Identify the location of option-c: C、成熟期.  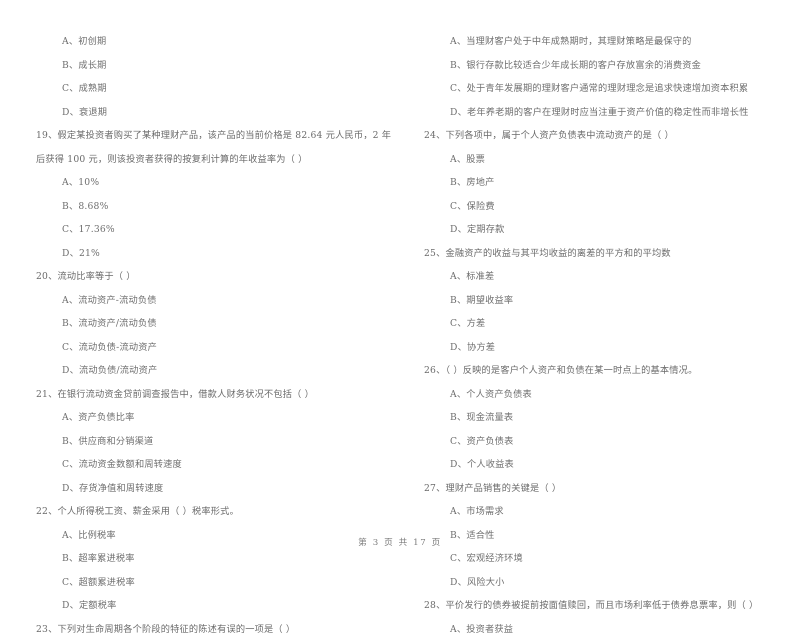
(214, 89).